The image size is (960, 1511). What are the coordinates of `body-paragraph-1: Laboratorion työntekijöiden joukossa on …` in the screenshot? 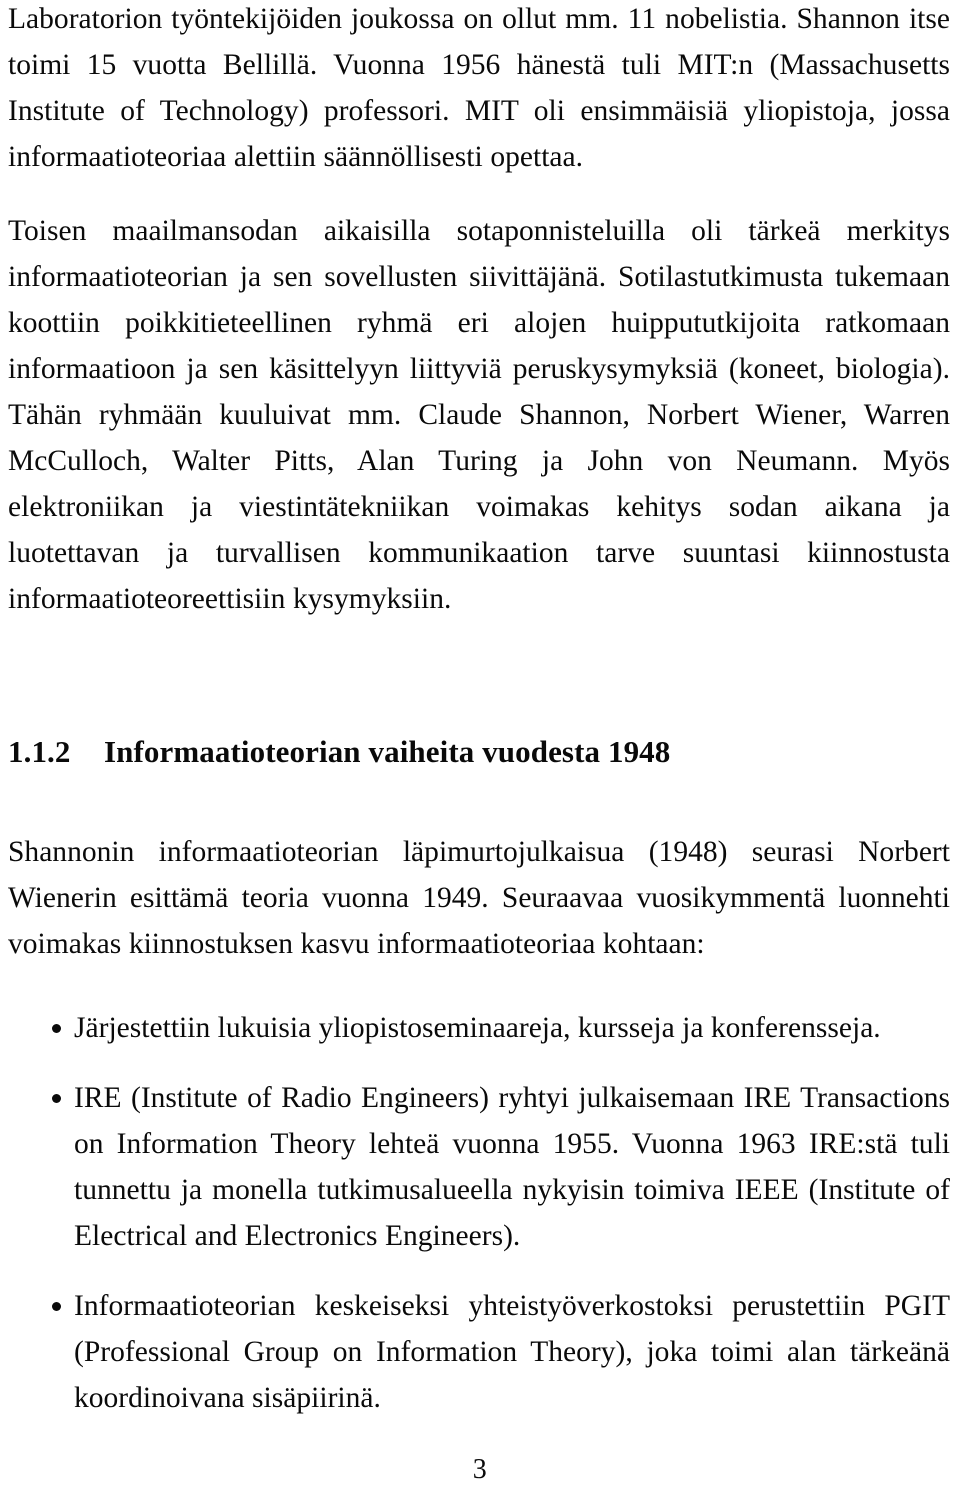 It's located at (479, 88).